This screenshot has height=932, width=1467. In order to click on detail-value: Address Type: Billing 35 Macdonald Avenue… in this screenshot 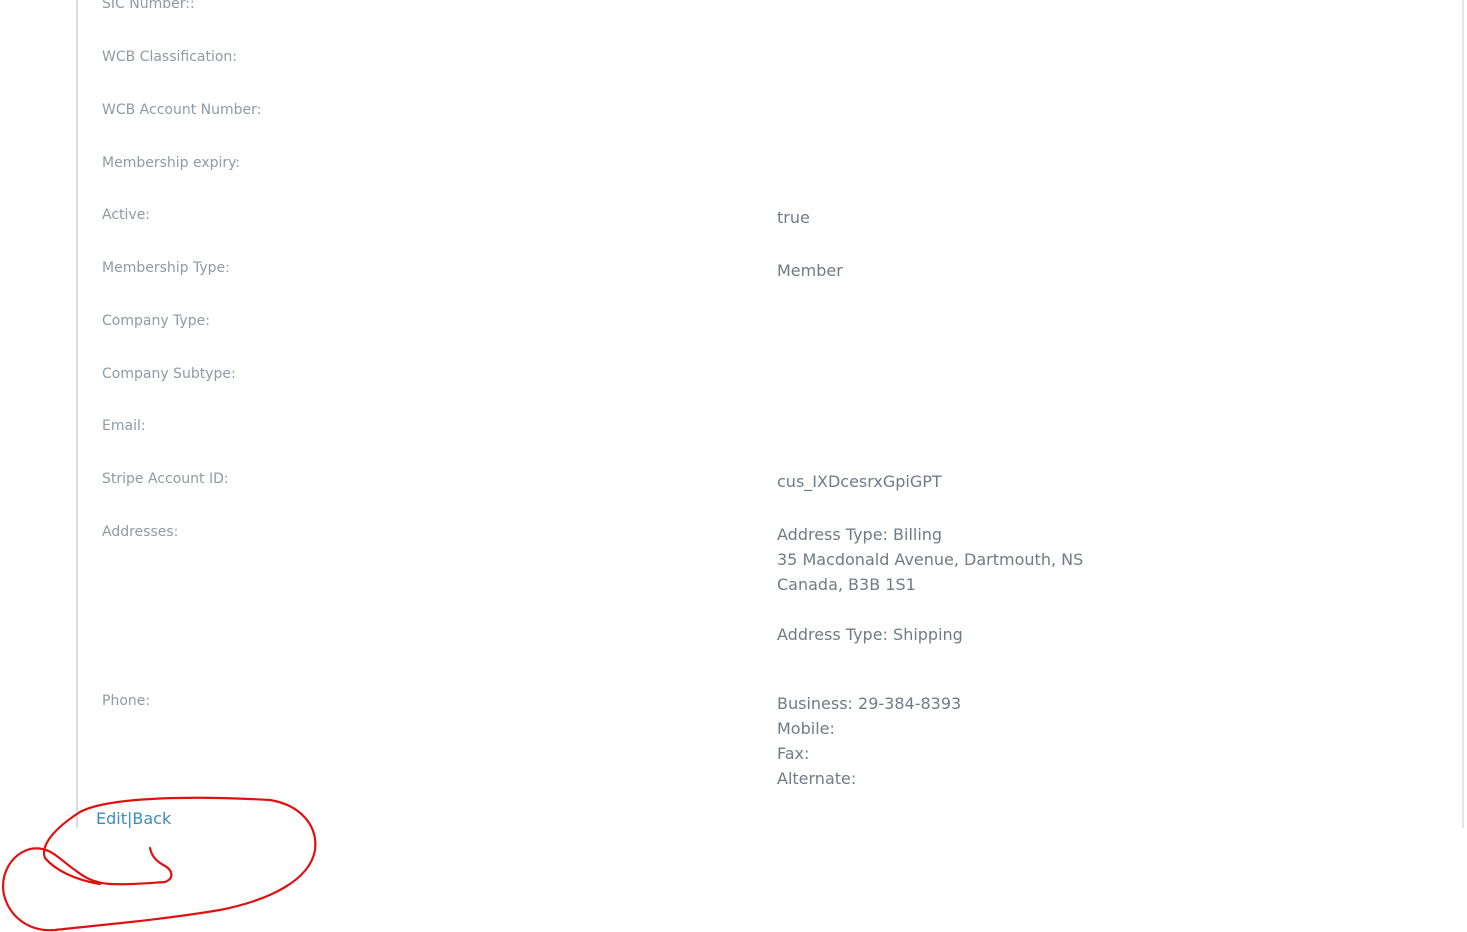, I will do `click(930, 584)`.